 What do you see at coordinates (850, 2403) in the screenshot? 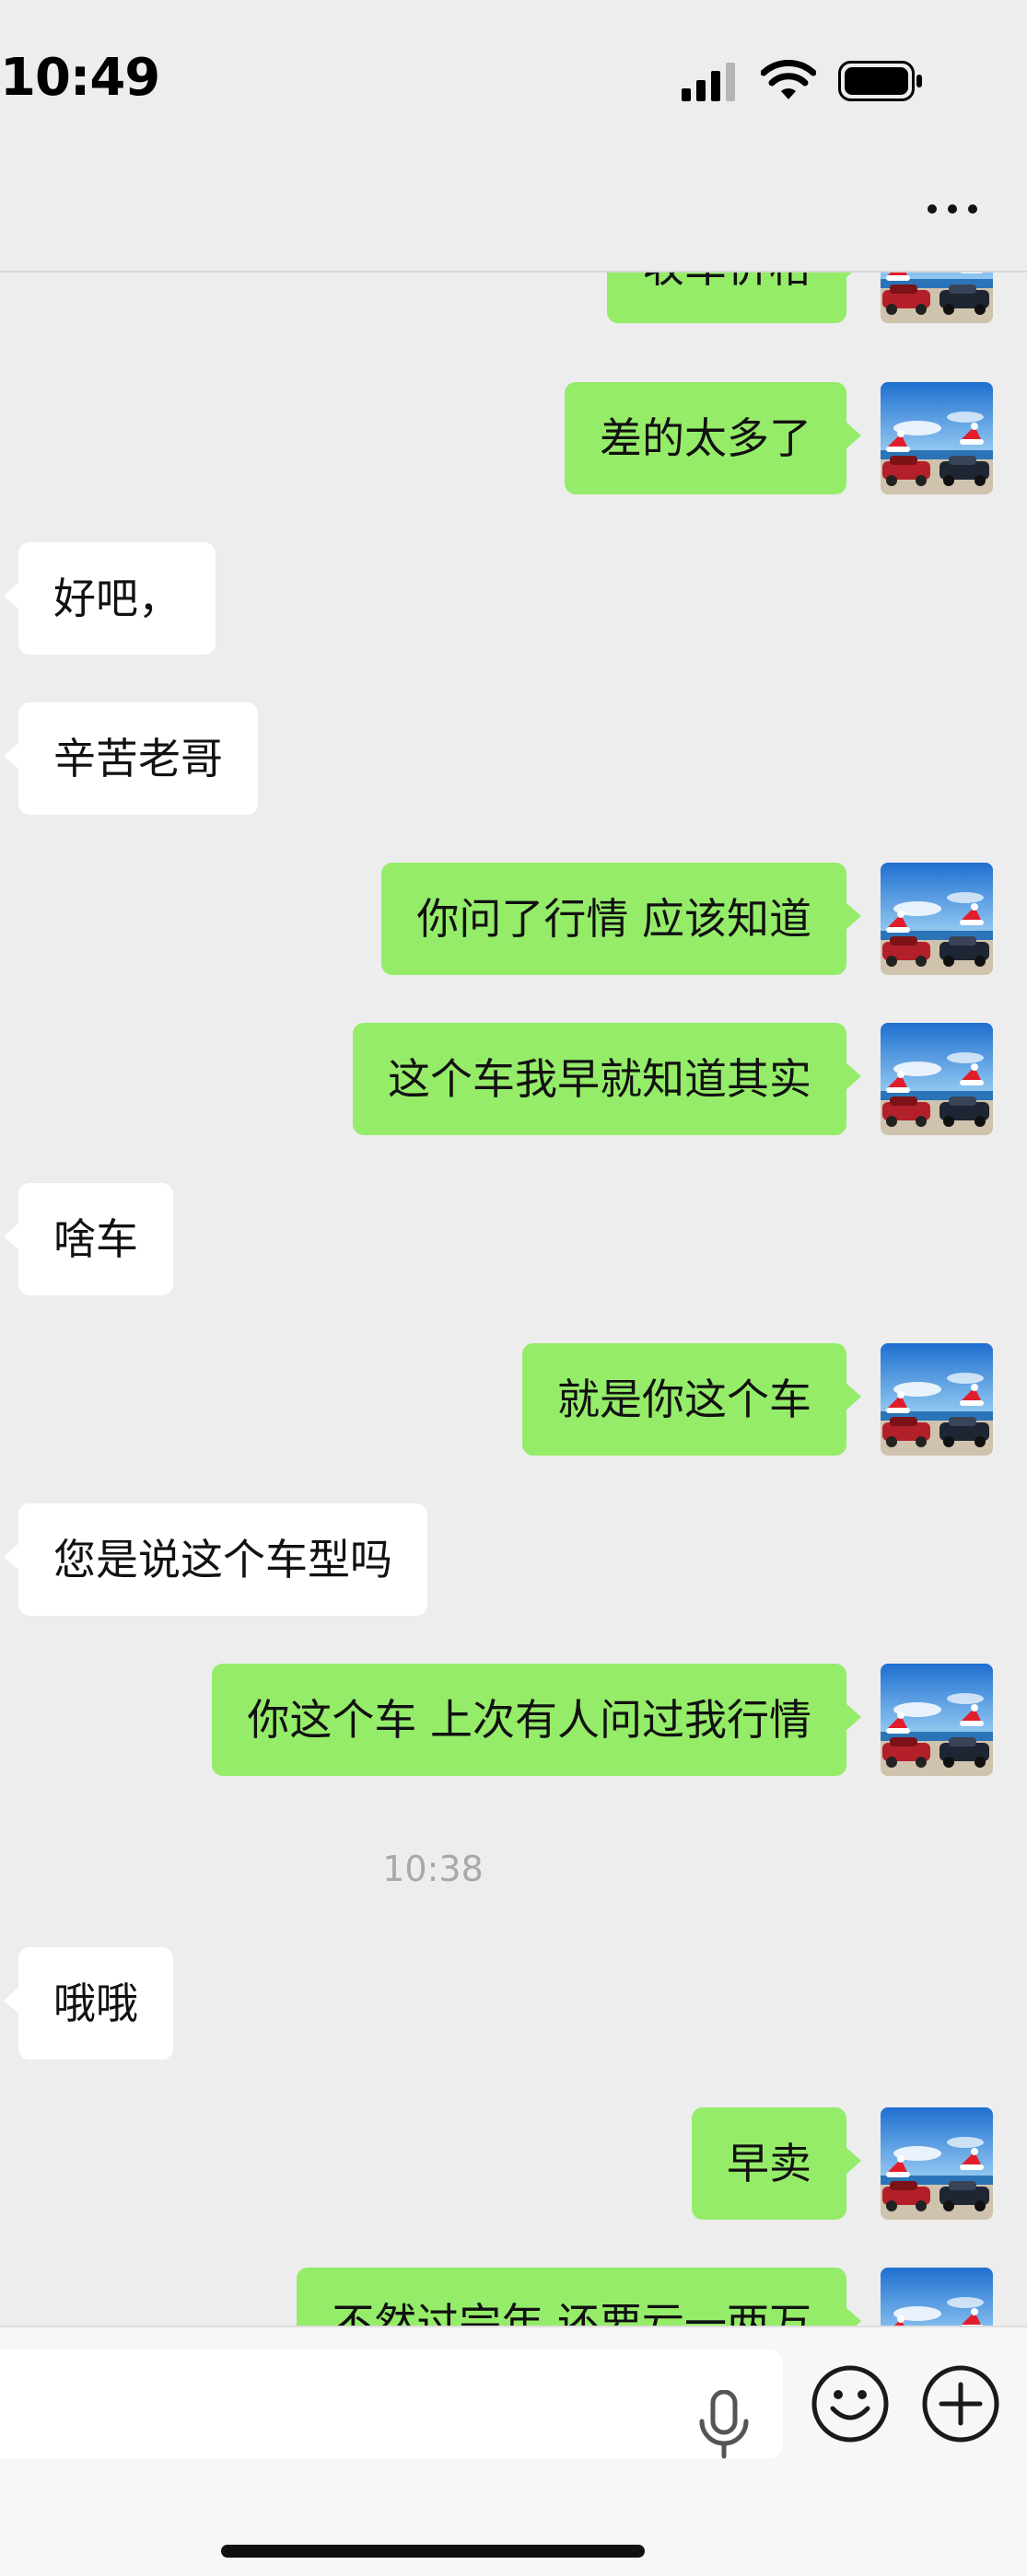
I see `emoji-icon` at bounding box center [850, 2403].